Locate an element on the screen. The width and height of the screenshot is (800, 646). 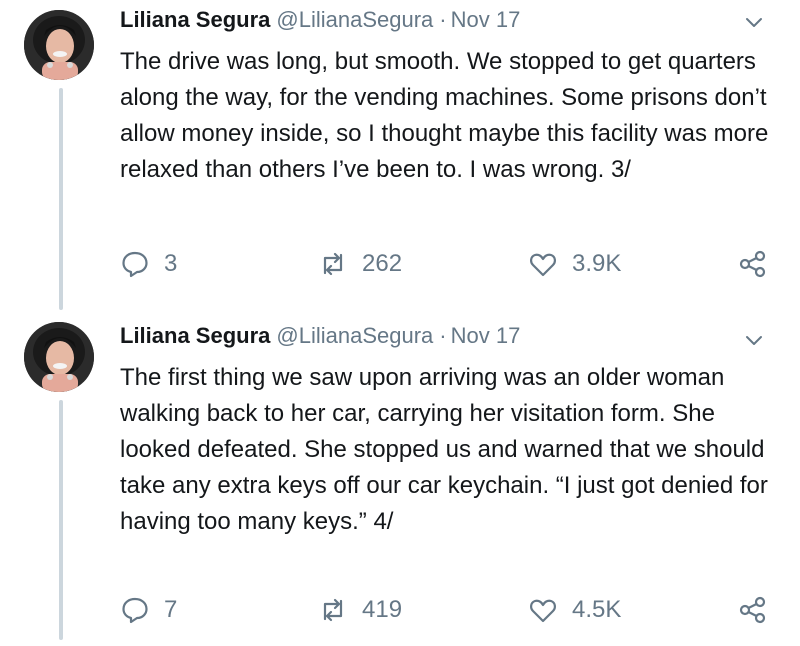
like-count: 3.9K is located at coordinates (597, 263).